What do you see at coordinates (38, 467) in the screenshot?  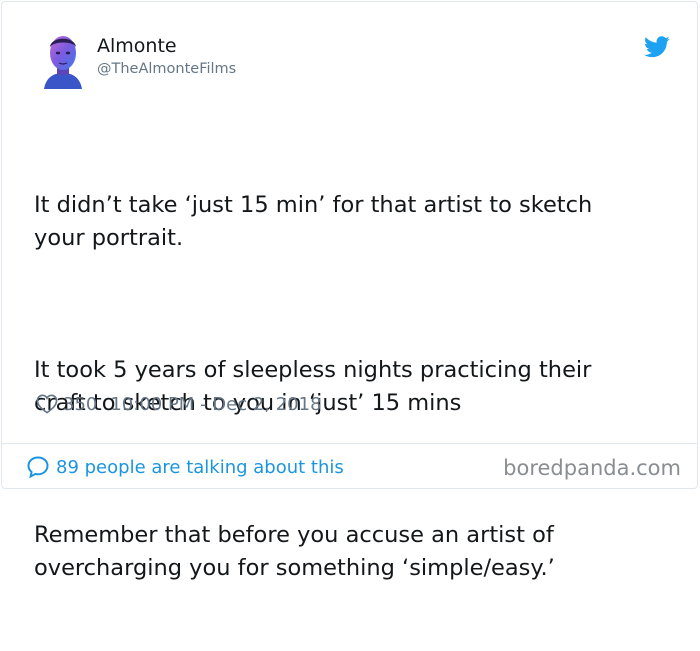 I see `speech-bubble-icon` at bounding box center [38, 467].